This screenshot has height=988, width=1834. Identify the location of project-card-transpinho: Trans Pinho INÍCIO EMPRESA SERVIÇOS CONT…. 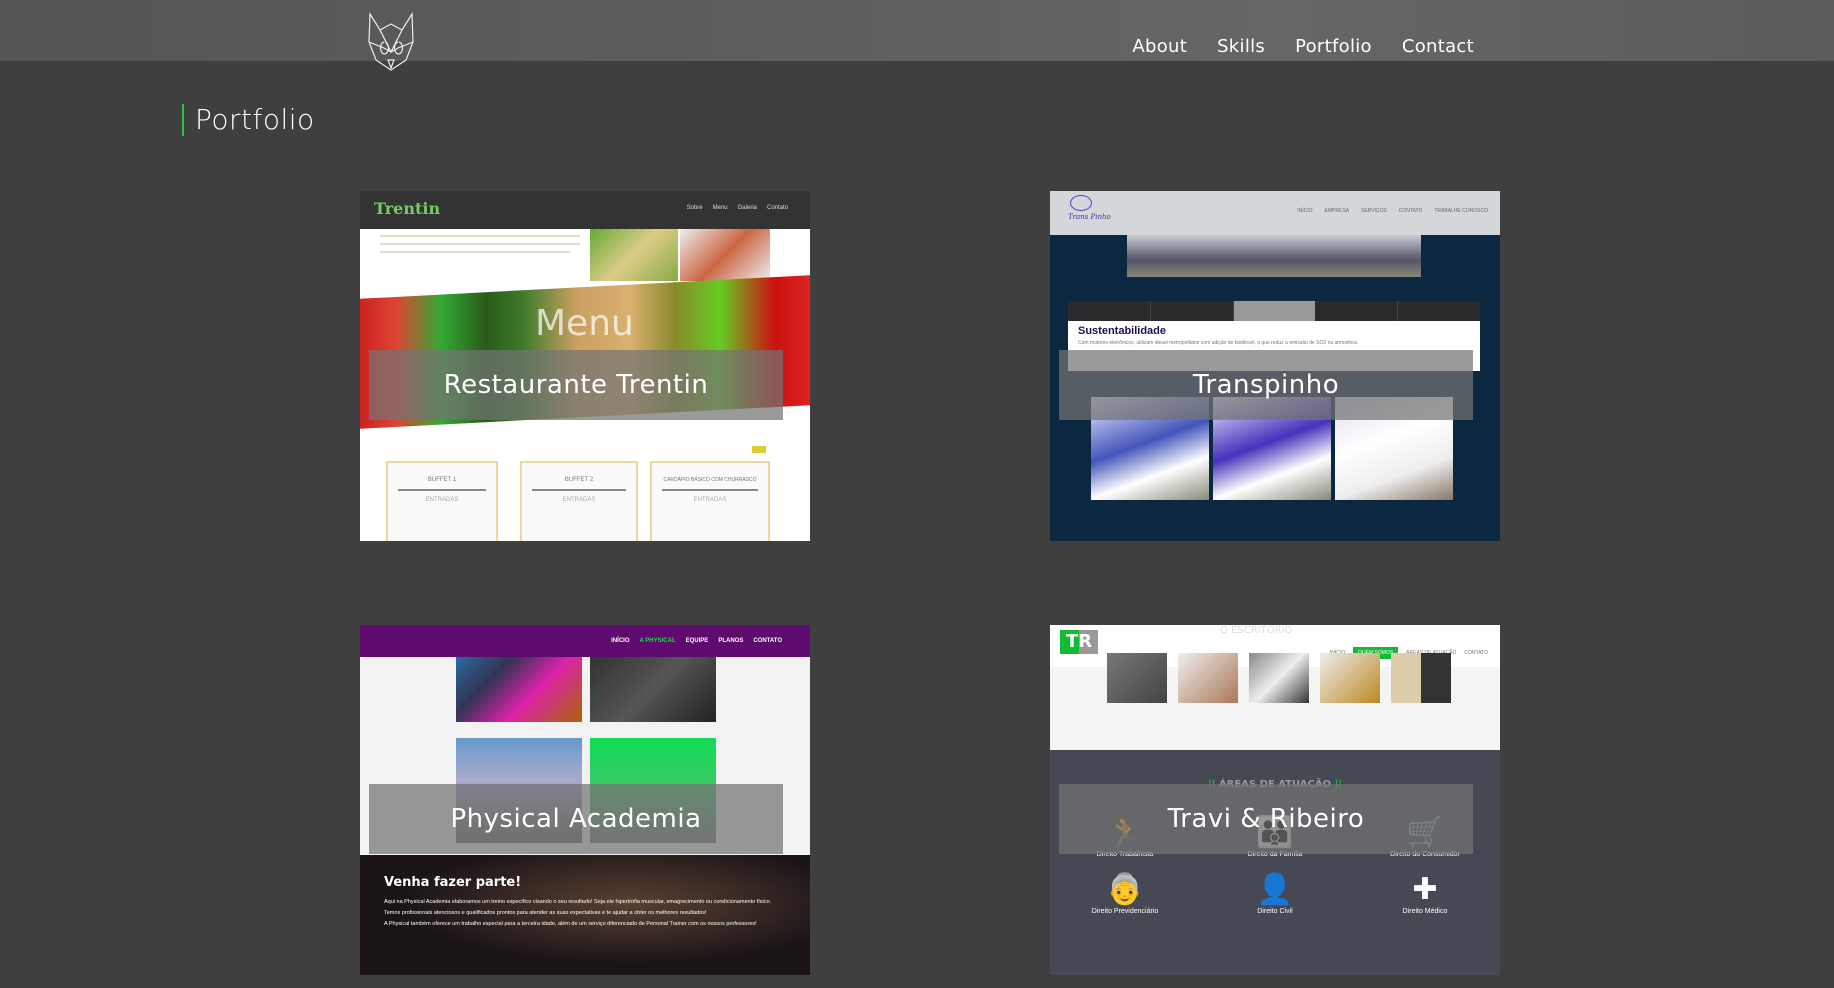
(1275, 366).